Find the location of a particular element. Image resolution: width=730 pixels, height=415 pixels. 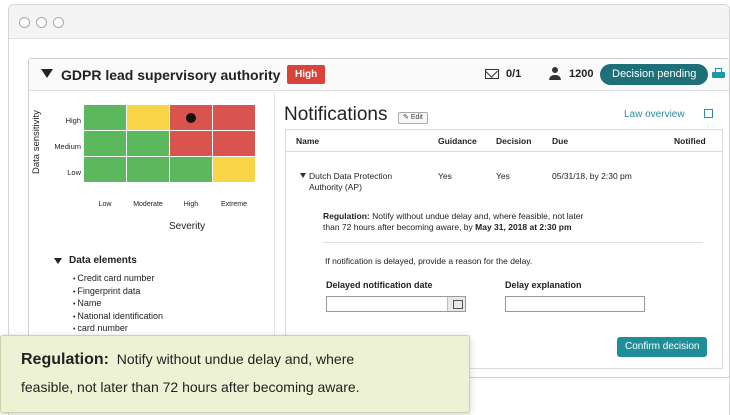

window-minimize-dot is located at coordinates (41, 22).